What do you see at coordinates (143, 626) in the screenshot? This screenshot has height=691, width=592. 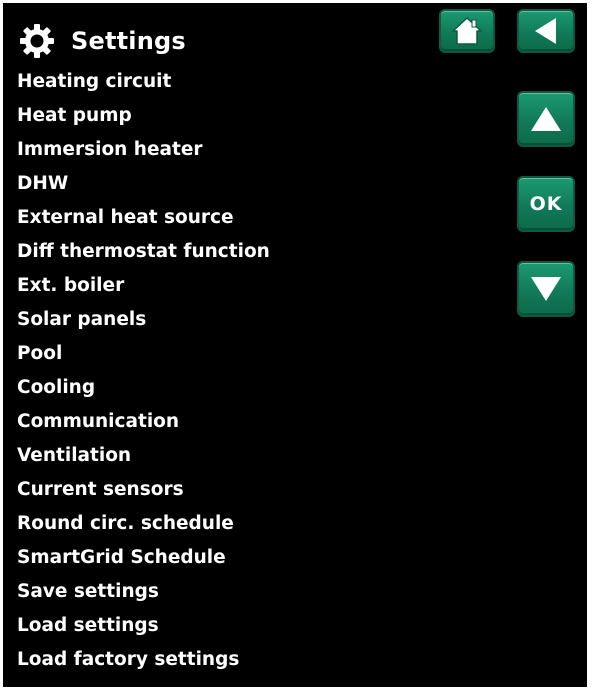 I see `menu-item-load-settings: Load settings` at bounding box center [143, 626].